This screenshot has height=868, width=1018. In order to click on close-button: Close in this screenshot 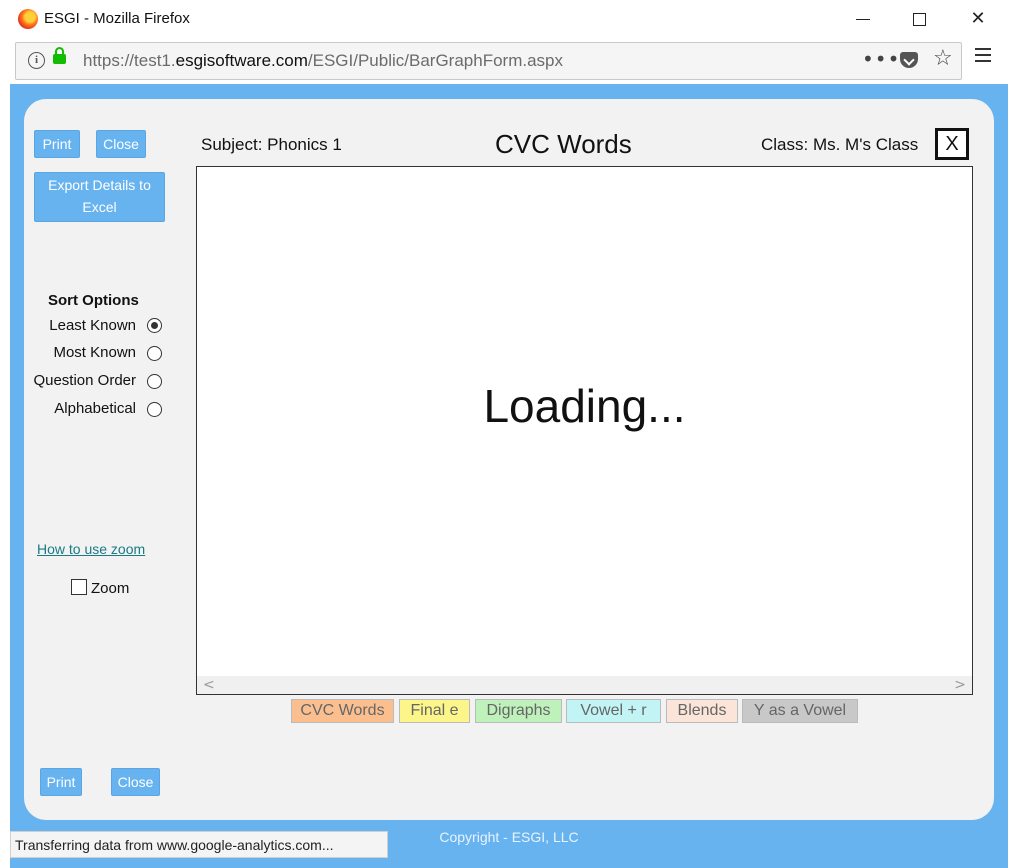, I will do `click(121, 144)`.